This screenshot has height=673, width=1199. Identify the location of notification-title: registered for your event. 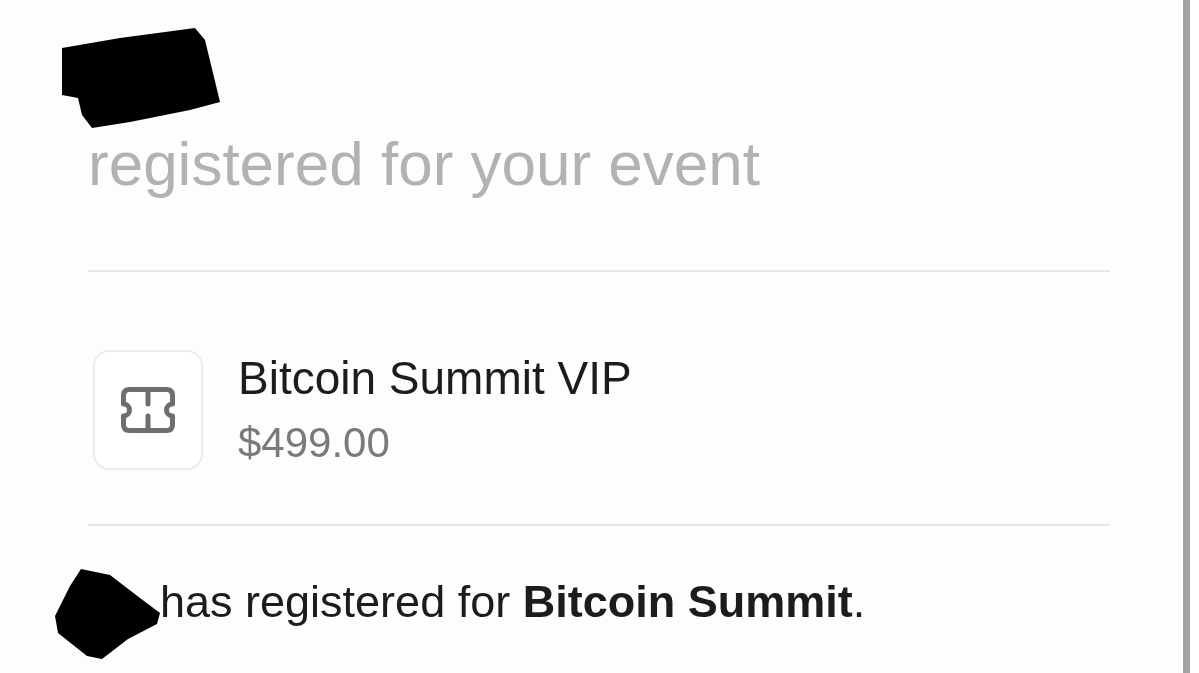
(424, 164).